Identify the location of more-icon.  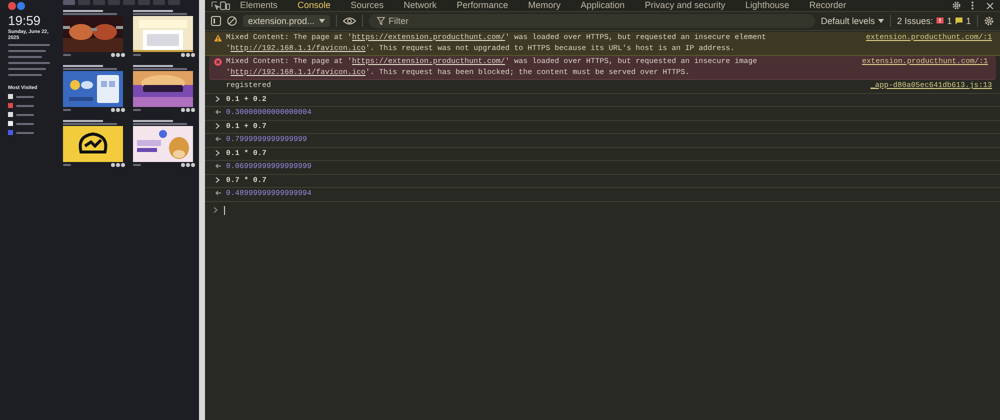
(972, 5).